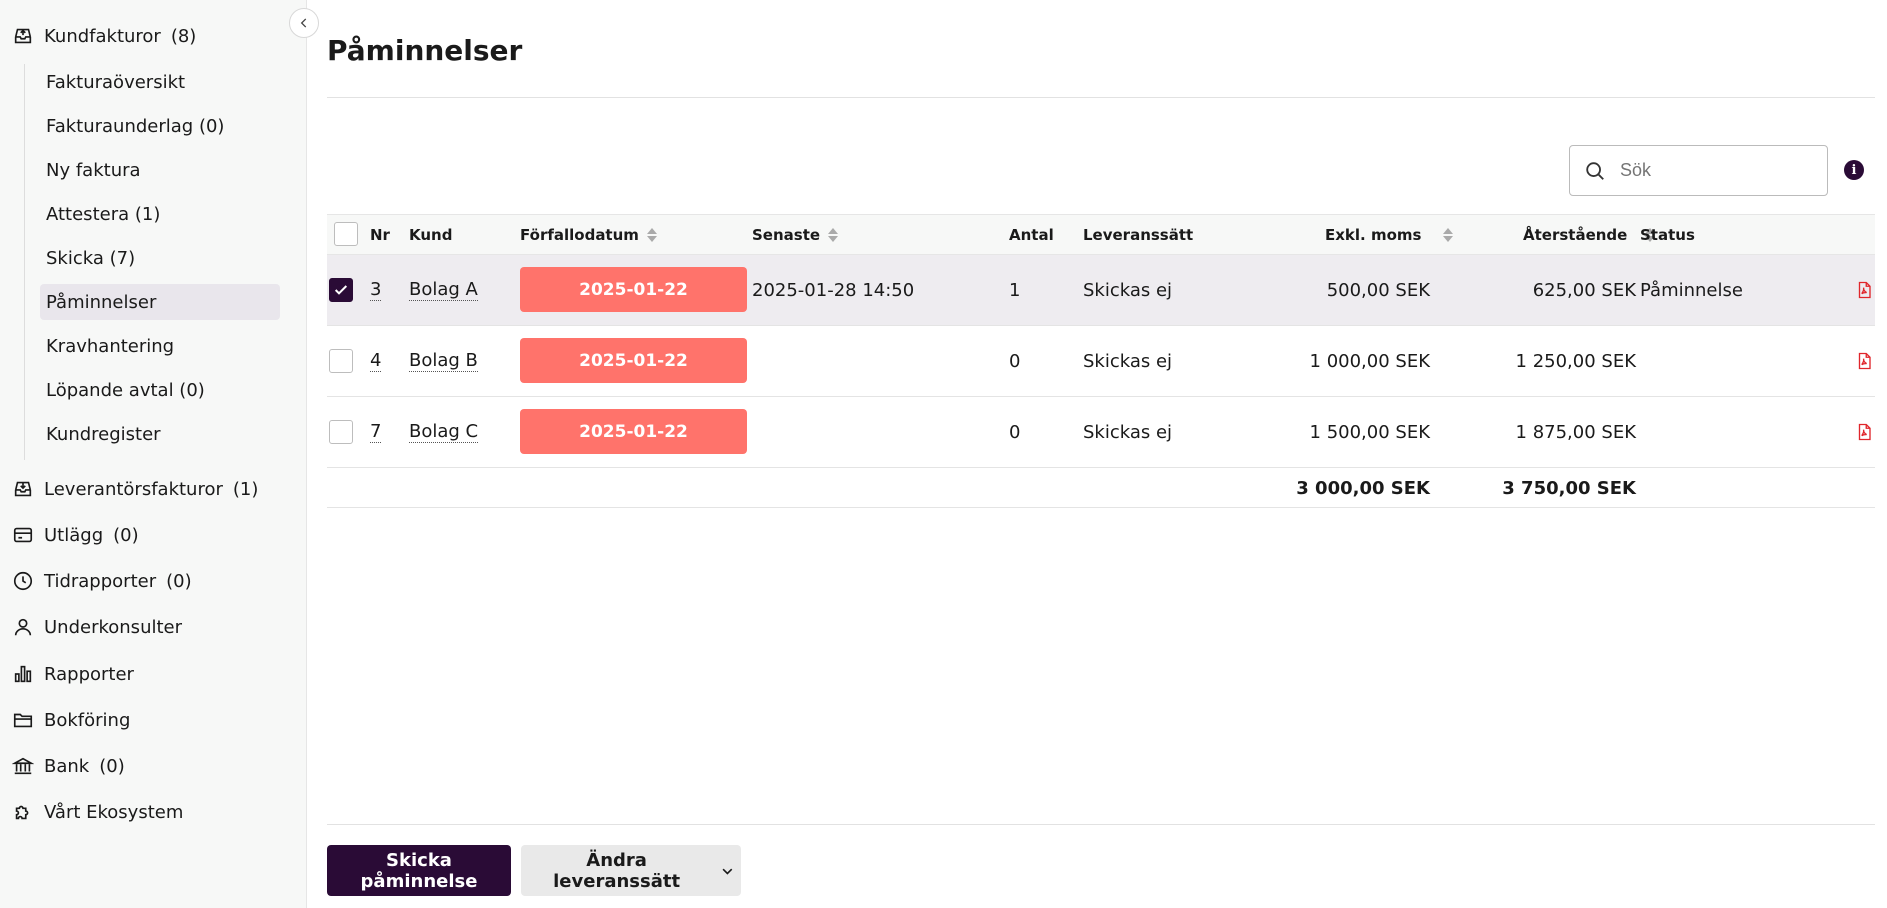 Image resolution: width=1887 pixels, height=908 pixels. I want to click on select-all-checkbox, so click(346, 234).